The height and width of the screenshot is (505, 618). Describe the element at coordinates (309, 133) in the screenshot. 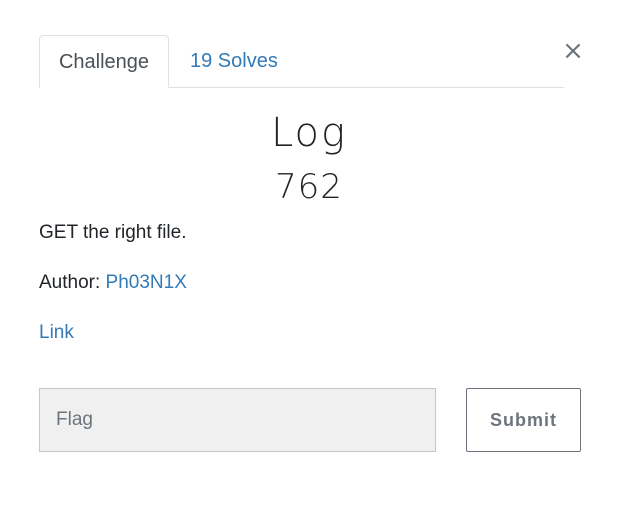

I see `challenge-name: Log` at that location.